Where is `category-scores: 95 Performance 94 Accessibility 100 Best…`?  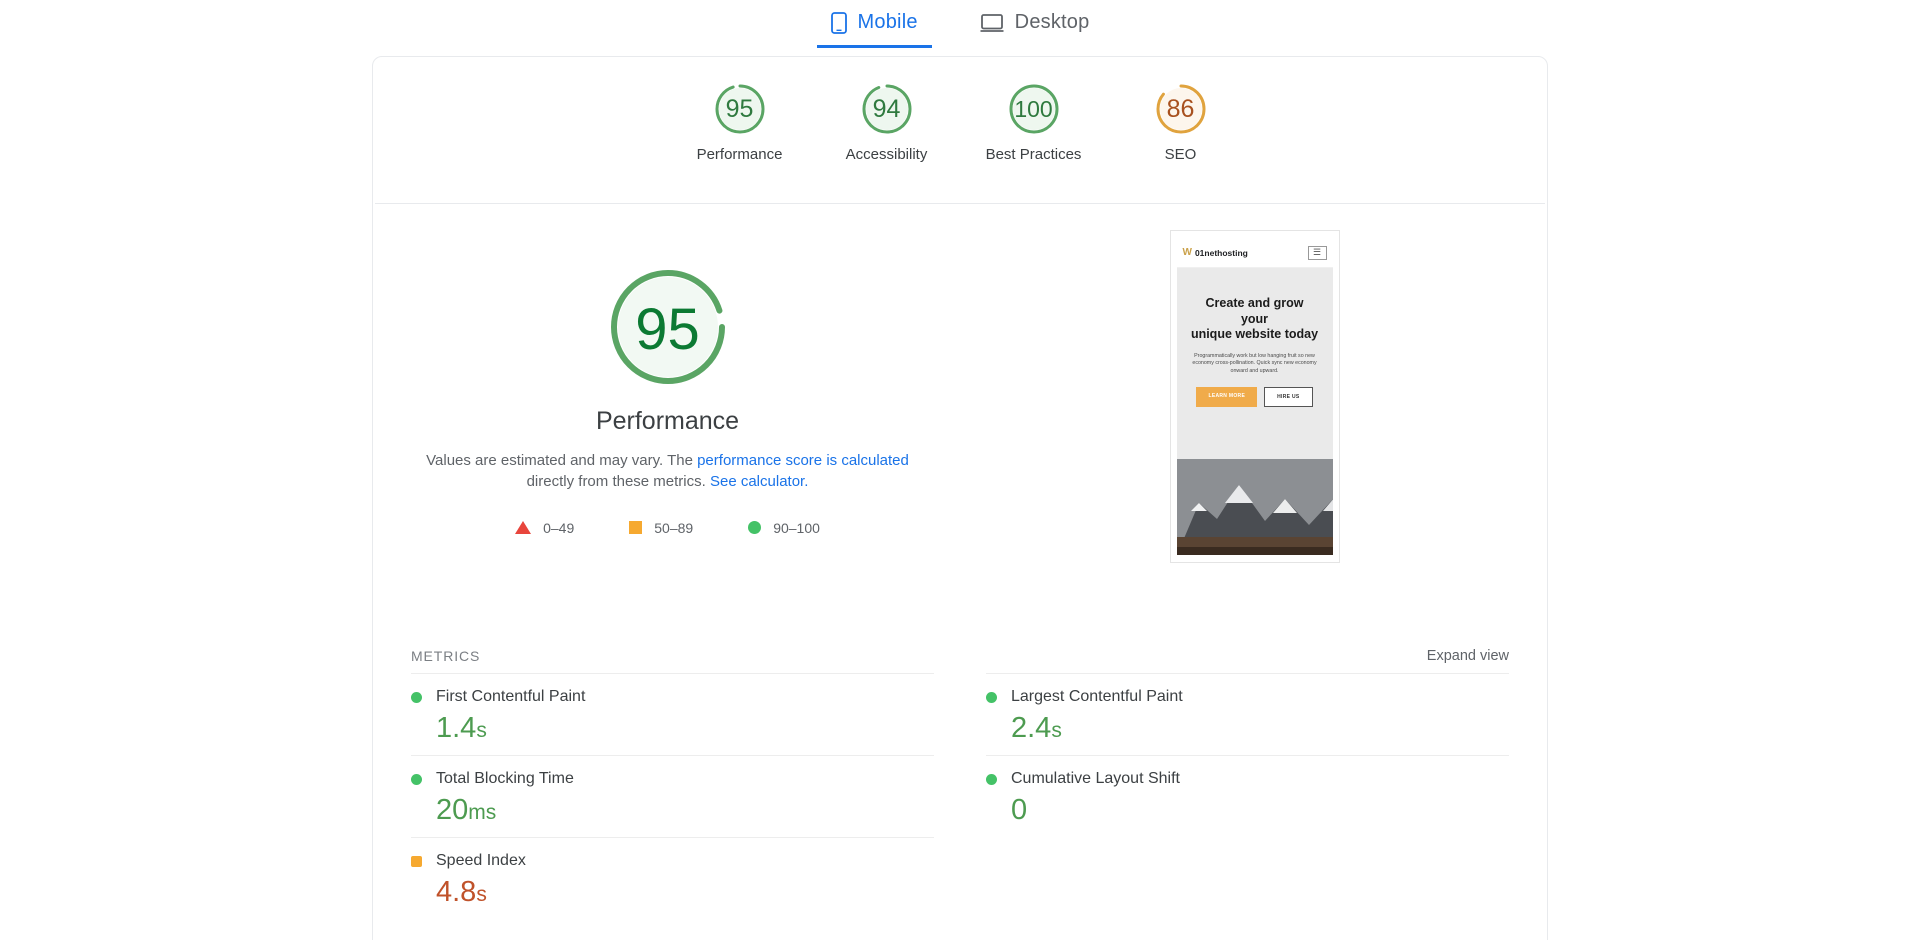 category-scores: 95 Performance 94 Accessibility 100 Best… is located at coordinates (960, 130).